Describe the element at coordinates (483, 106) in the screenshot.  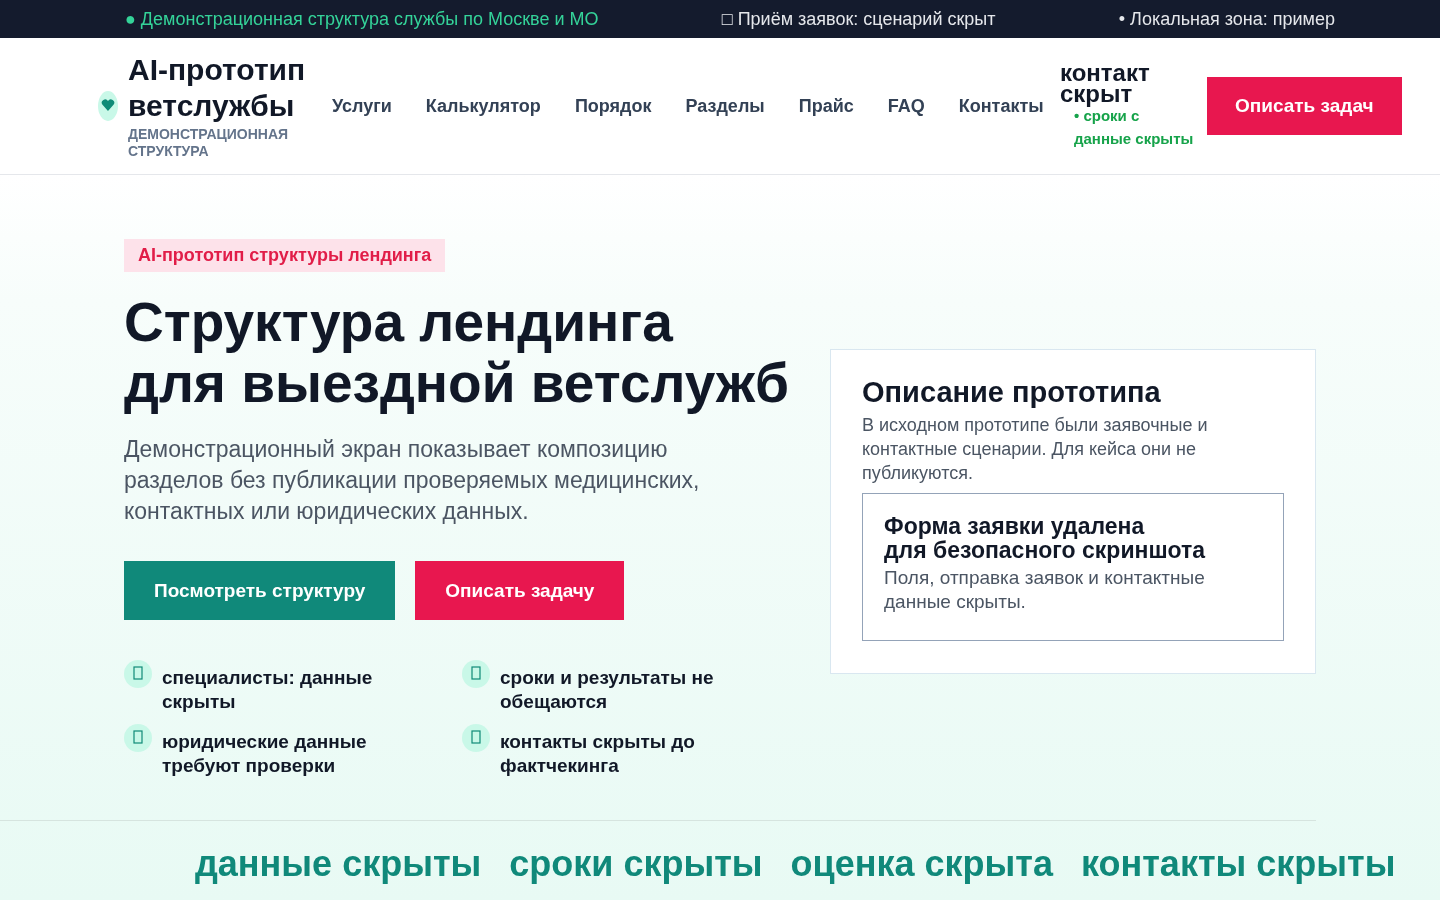
I see `nav-link: Калькулятор` at that location.